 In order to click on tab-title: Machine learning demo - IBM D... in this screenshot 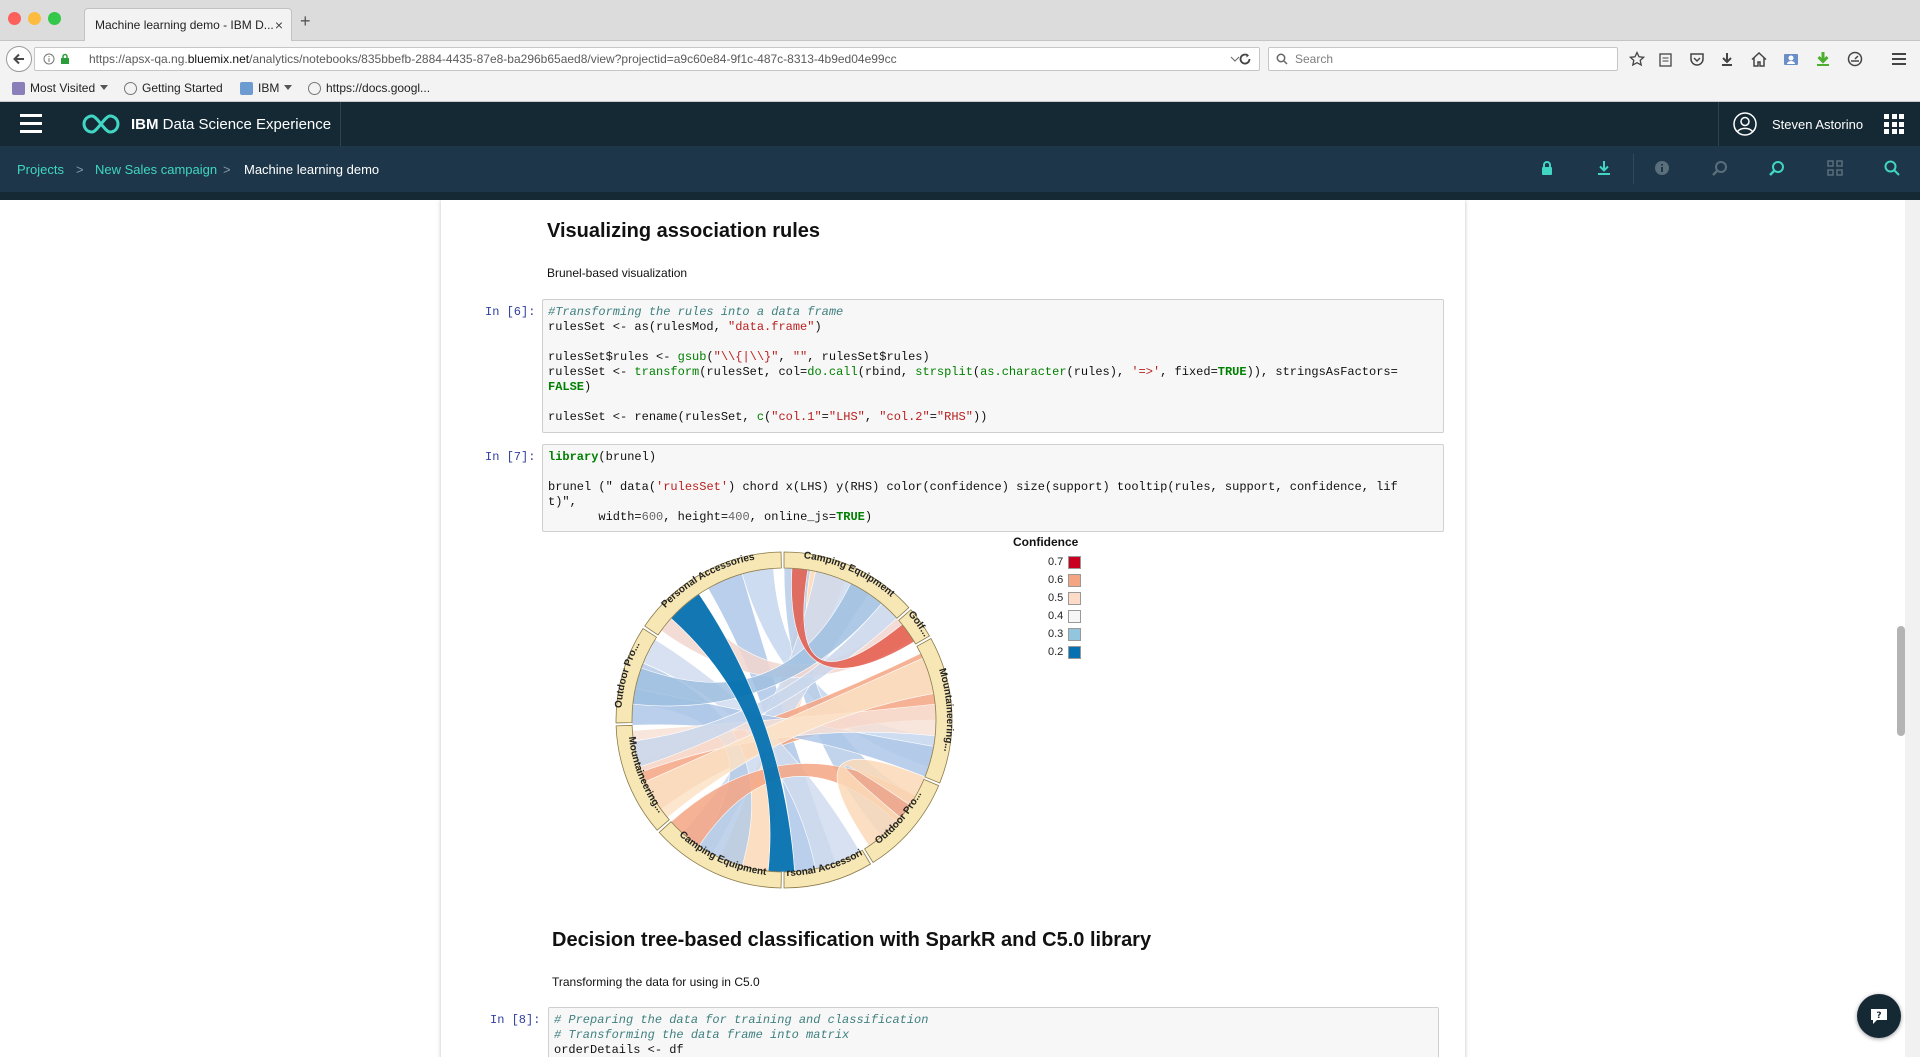, I will do `click(184, 25)`.